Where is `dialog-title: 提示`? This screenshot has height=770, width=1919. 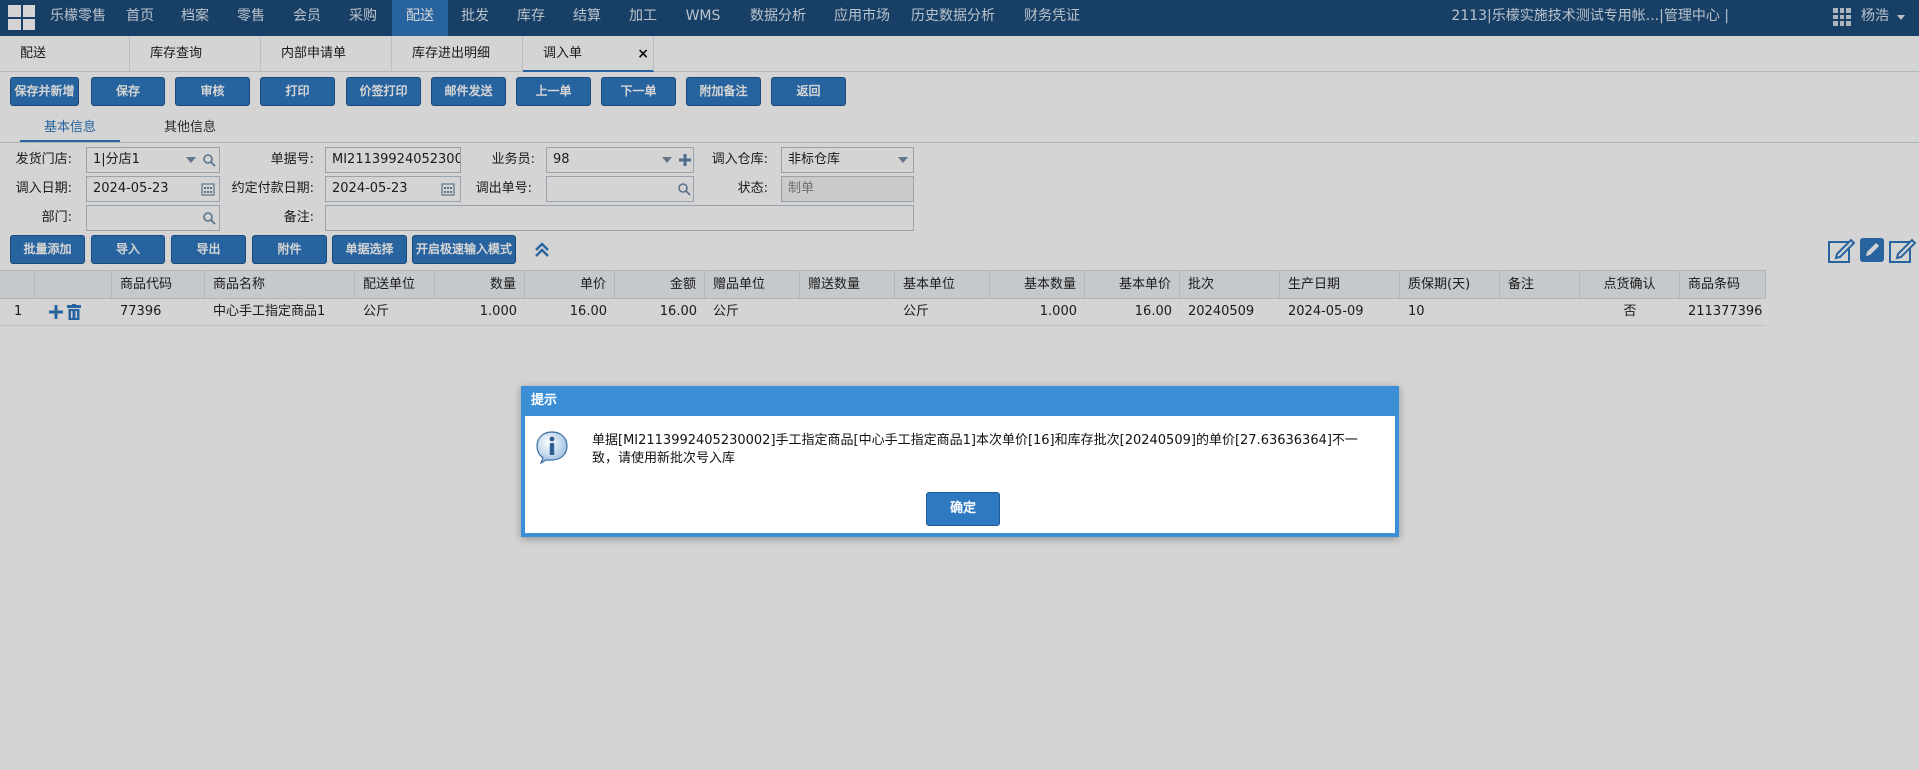
dialog-title: 提示 is located at coordinates (960, 401).